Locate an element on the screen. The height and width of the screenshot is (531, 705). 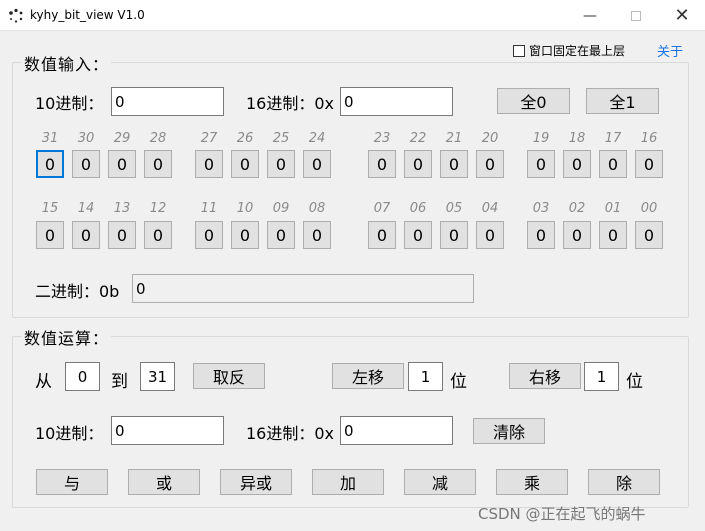
all-zero-button: 全0 is located at coordinates (533, 101).